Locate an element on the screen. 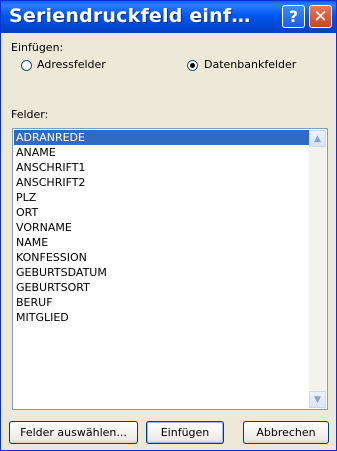  insert-button: Einfügen is located at coordinates (185, 432).